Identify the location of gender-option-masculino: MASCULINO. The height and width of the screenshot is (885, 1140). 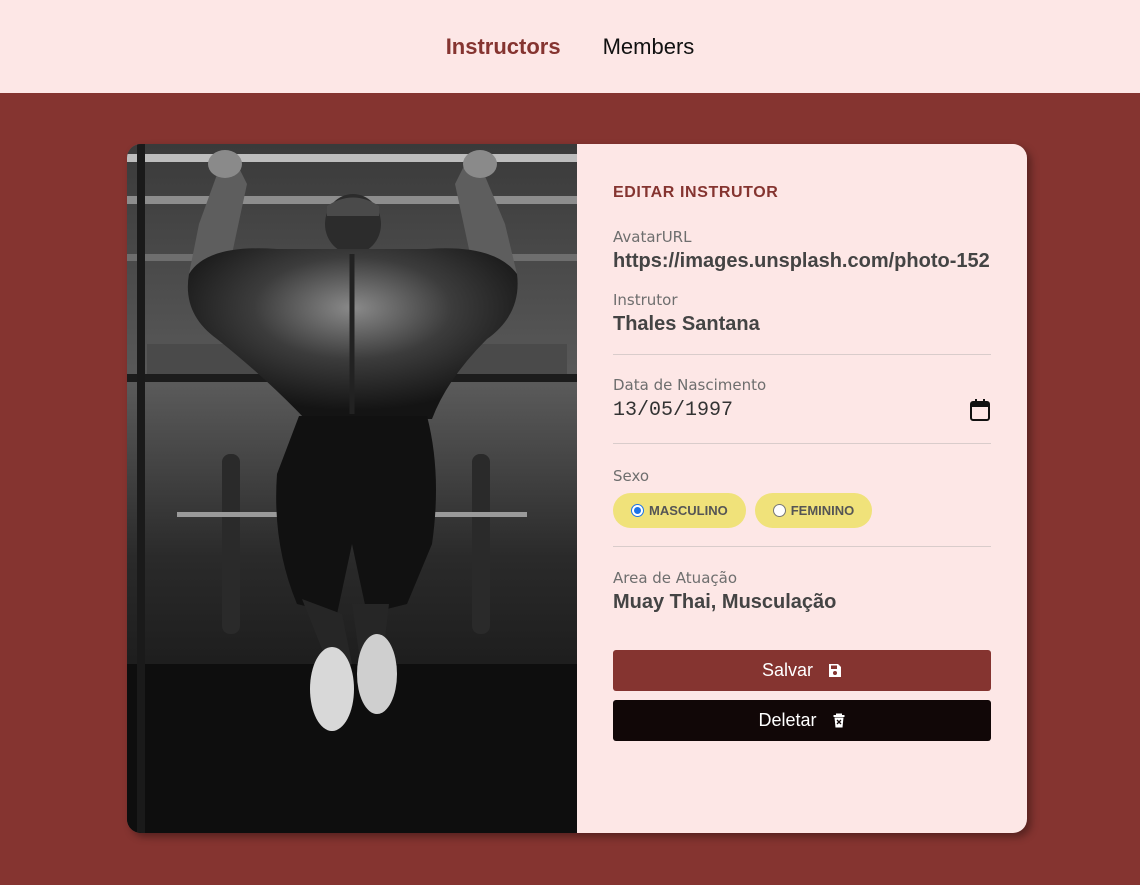
(679, 510).